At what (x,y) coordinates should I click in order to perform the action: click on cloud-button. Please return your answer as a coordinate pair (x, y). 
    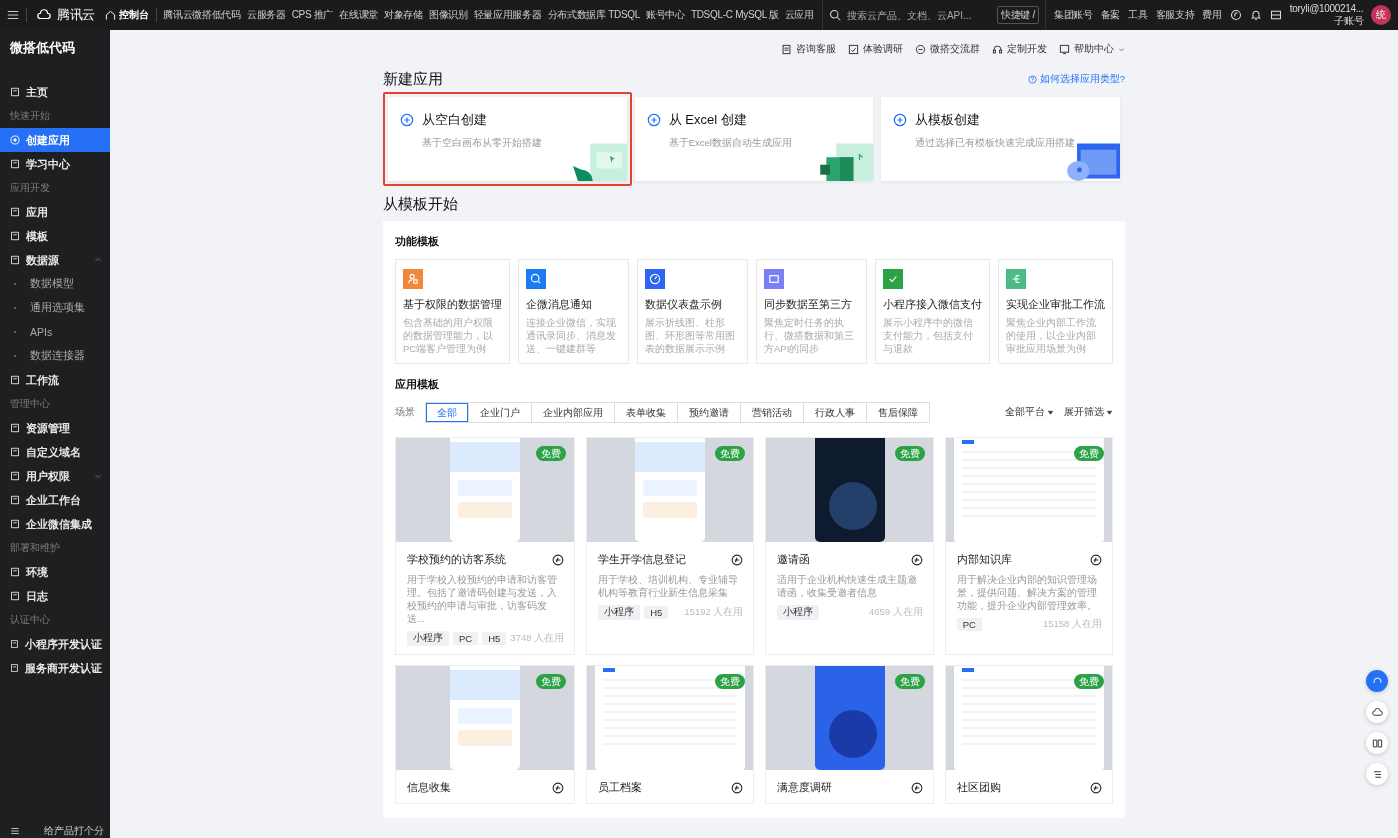
    Looking at the image, I should click on (1377, 712).